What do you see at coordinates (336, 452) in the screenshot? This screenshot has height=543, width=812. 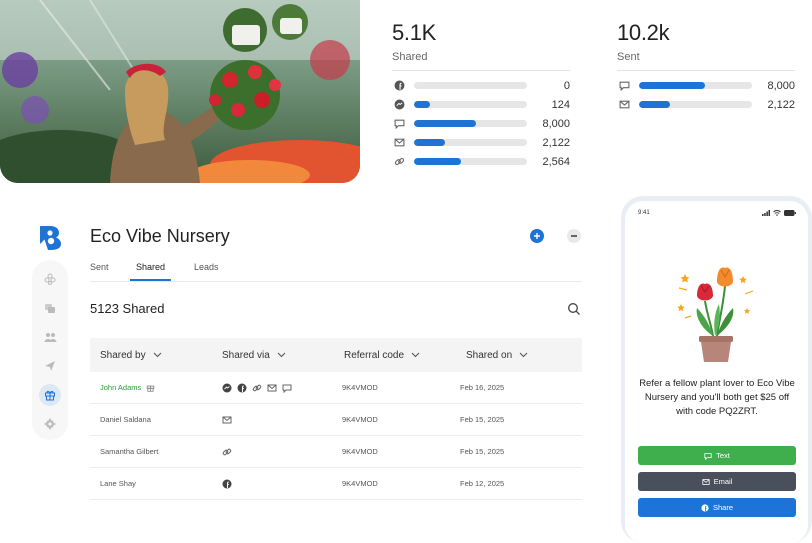 I see `table-row: Samantha Gilbert 9K4VMOD Feb 15, 2025` at bounding box center [336, 452].